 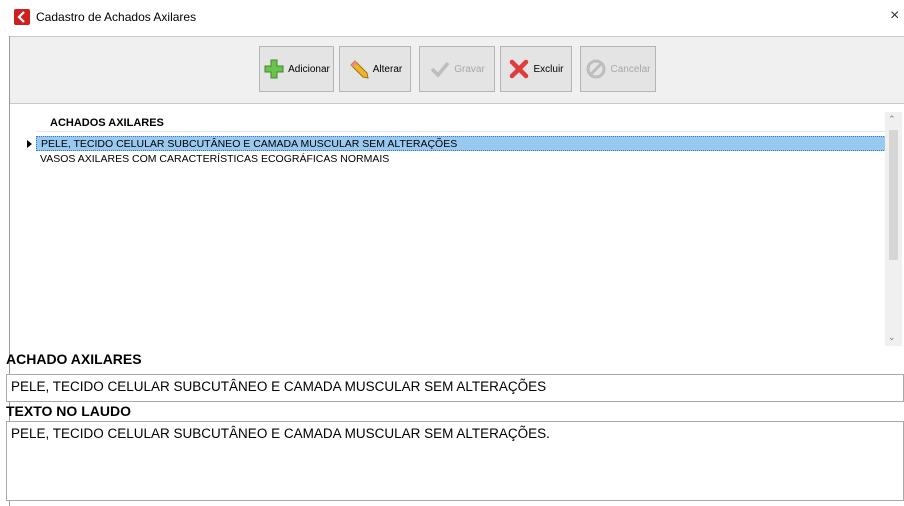 I want to click on add-button-label: Adicionar, so click(x=309, y=69).